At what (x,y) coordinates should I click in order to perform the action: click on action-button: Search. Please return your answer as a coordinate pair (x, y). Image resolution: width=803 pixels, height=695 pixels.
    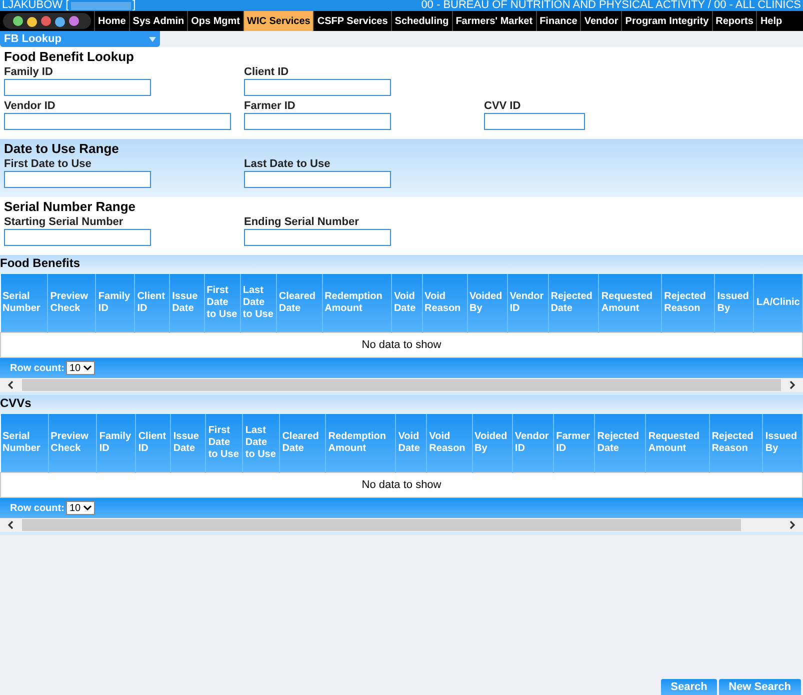
    Looking at the image, I should click on (688, 687).